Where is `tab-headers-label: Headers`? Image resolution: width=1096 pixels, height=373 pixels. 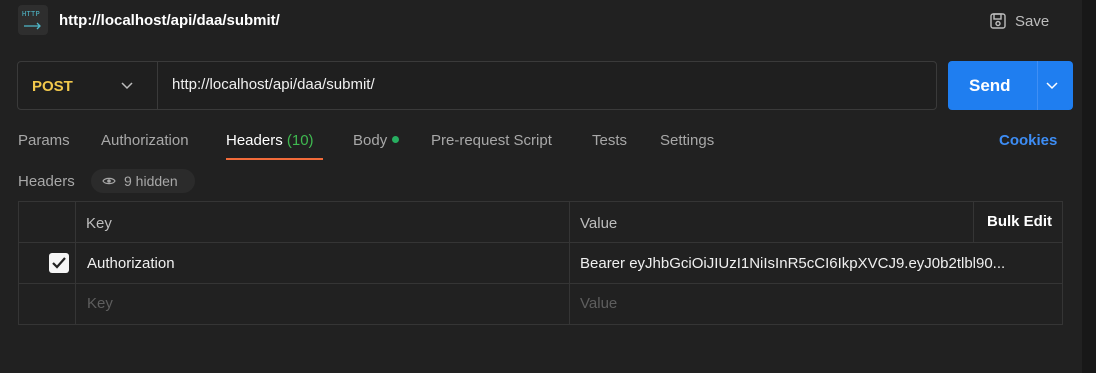
tab-headers-label: Headers is located at coordinates (254, 140).